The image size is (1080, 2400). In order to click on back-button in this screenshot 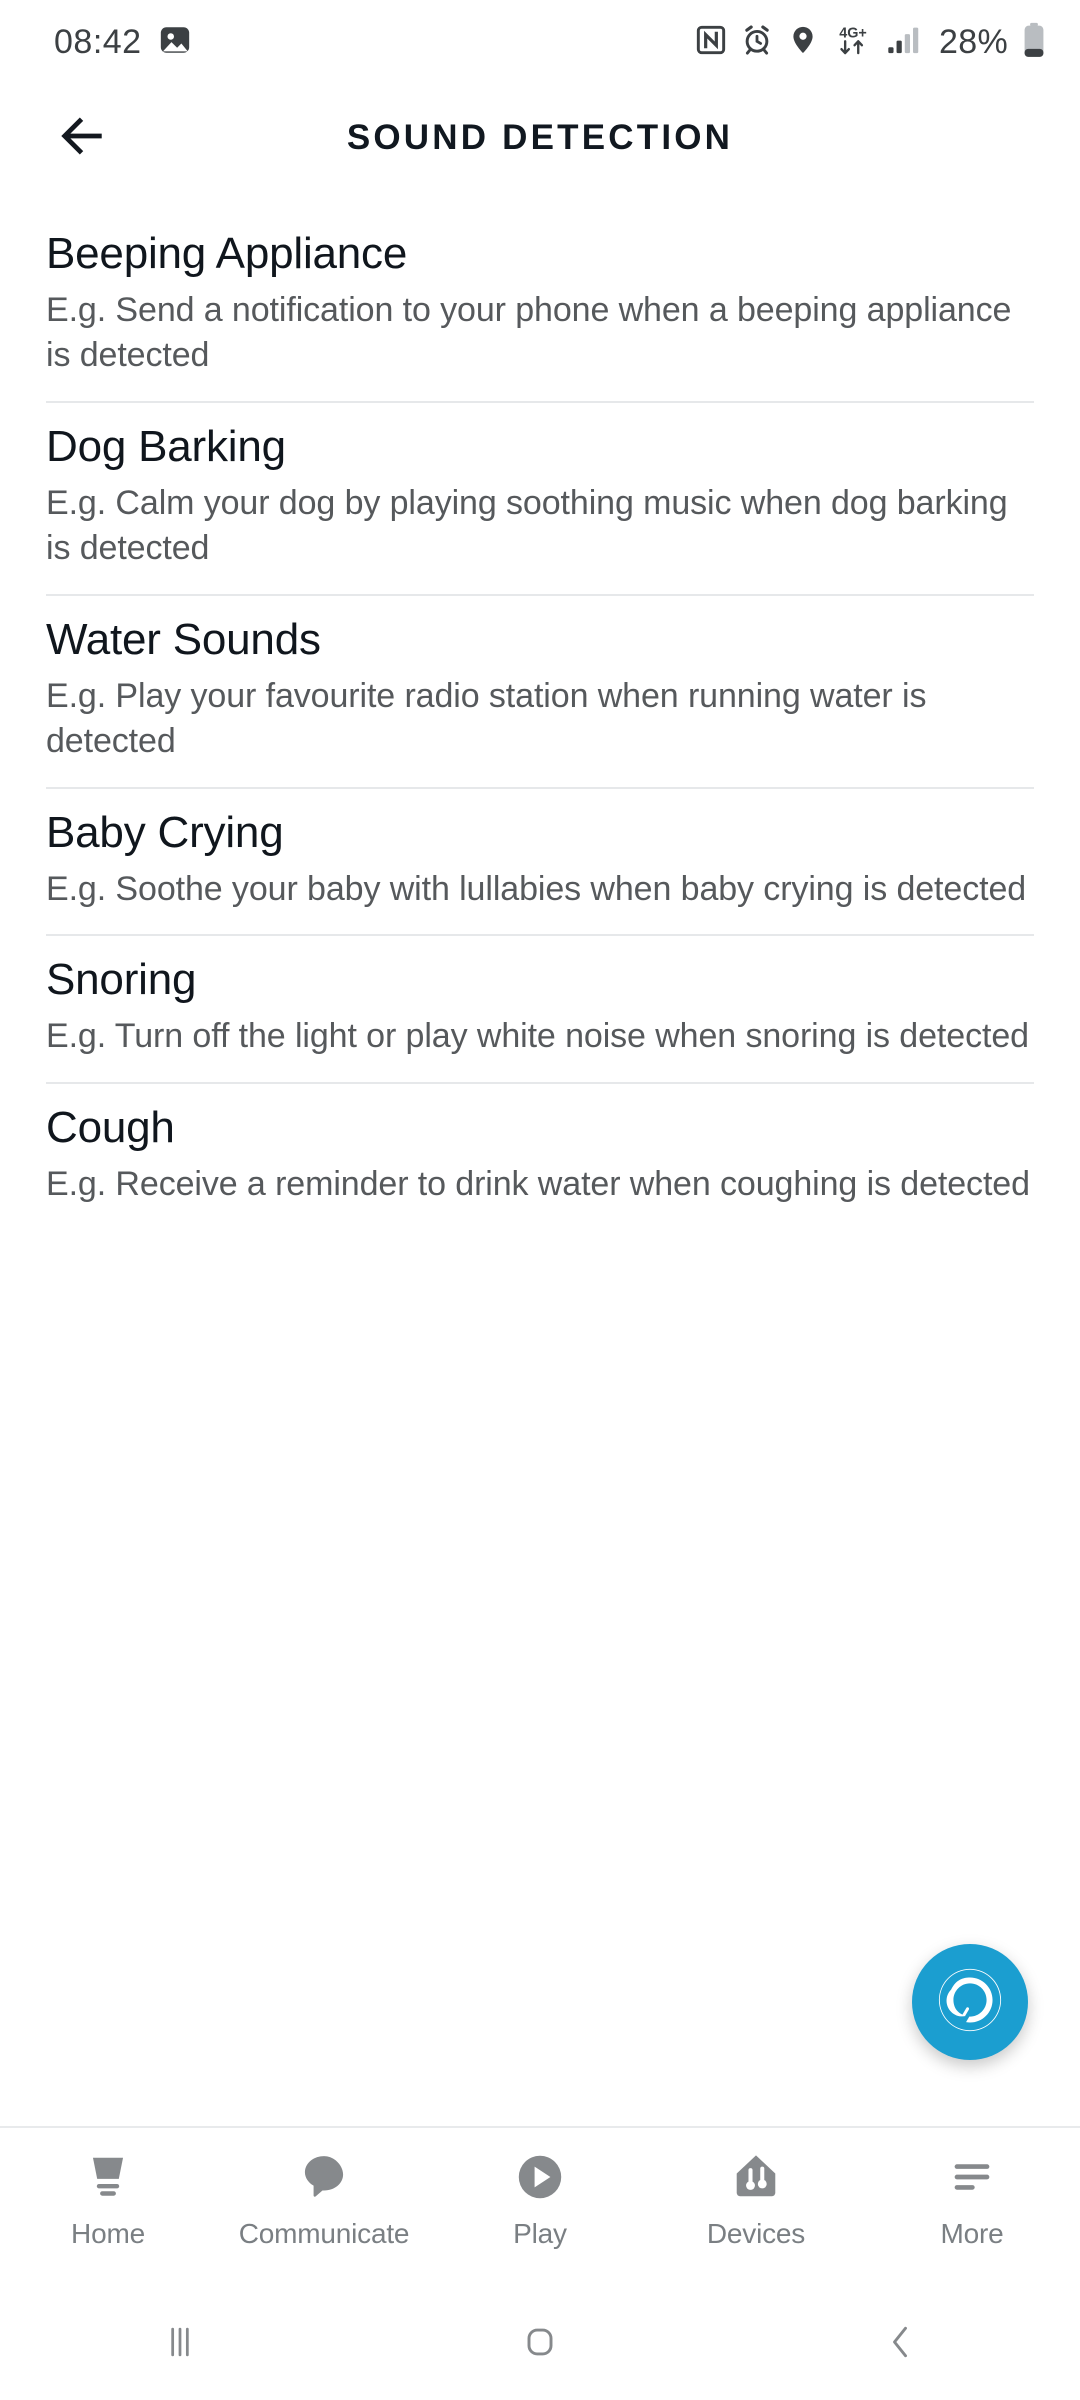, I will do `click(82, 138)`.